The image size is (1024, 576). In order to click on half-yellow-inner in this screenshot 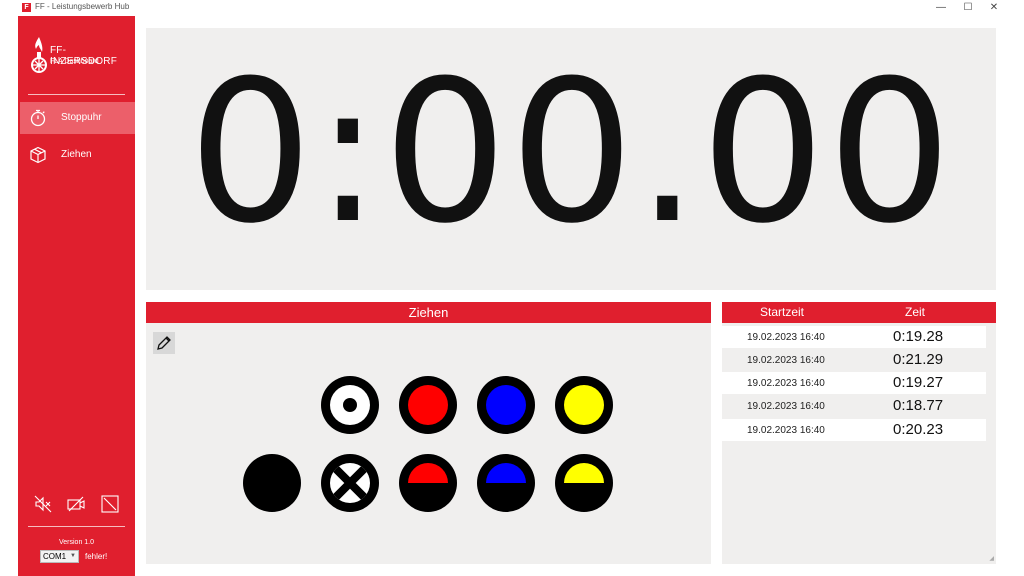, I will do `click(584, 483)`.